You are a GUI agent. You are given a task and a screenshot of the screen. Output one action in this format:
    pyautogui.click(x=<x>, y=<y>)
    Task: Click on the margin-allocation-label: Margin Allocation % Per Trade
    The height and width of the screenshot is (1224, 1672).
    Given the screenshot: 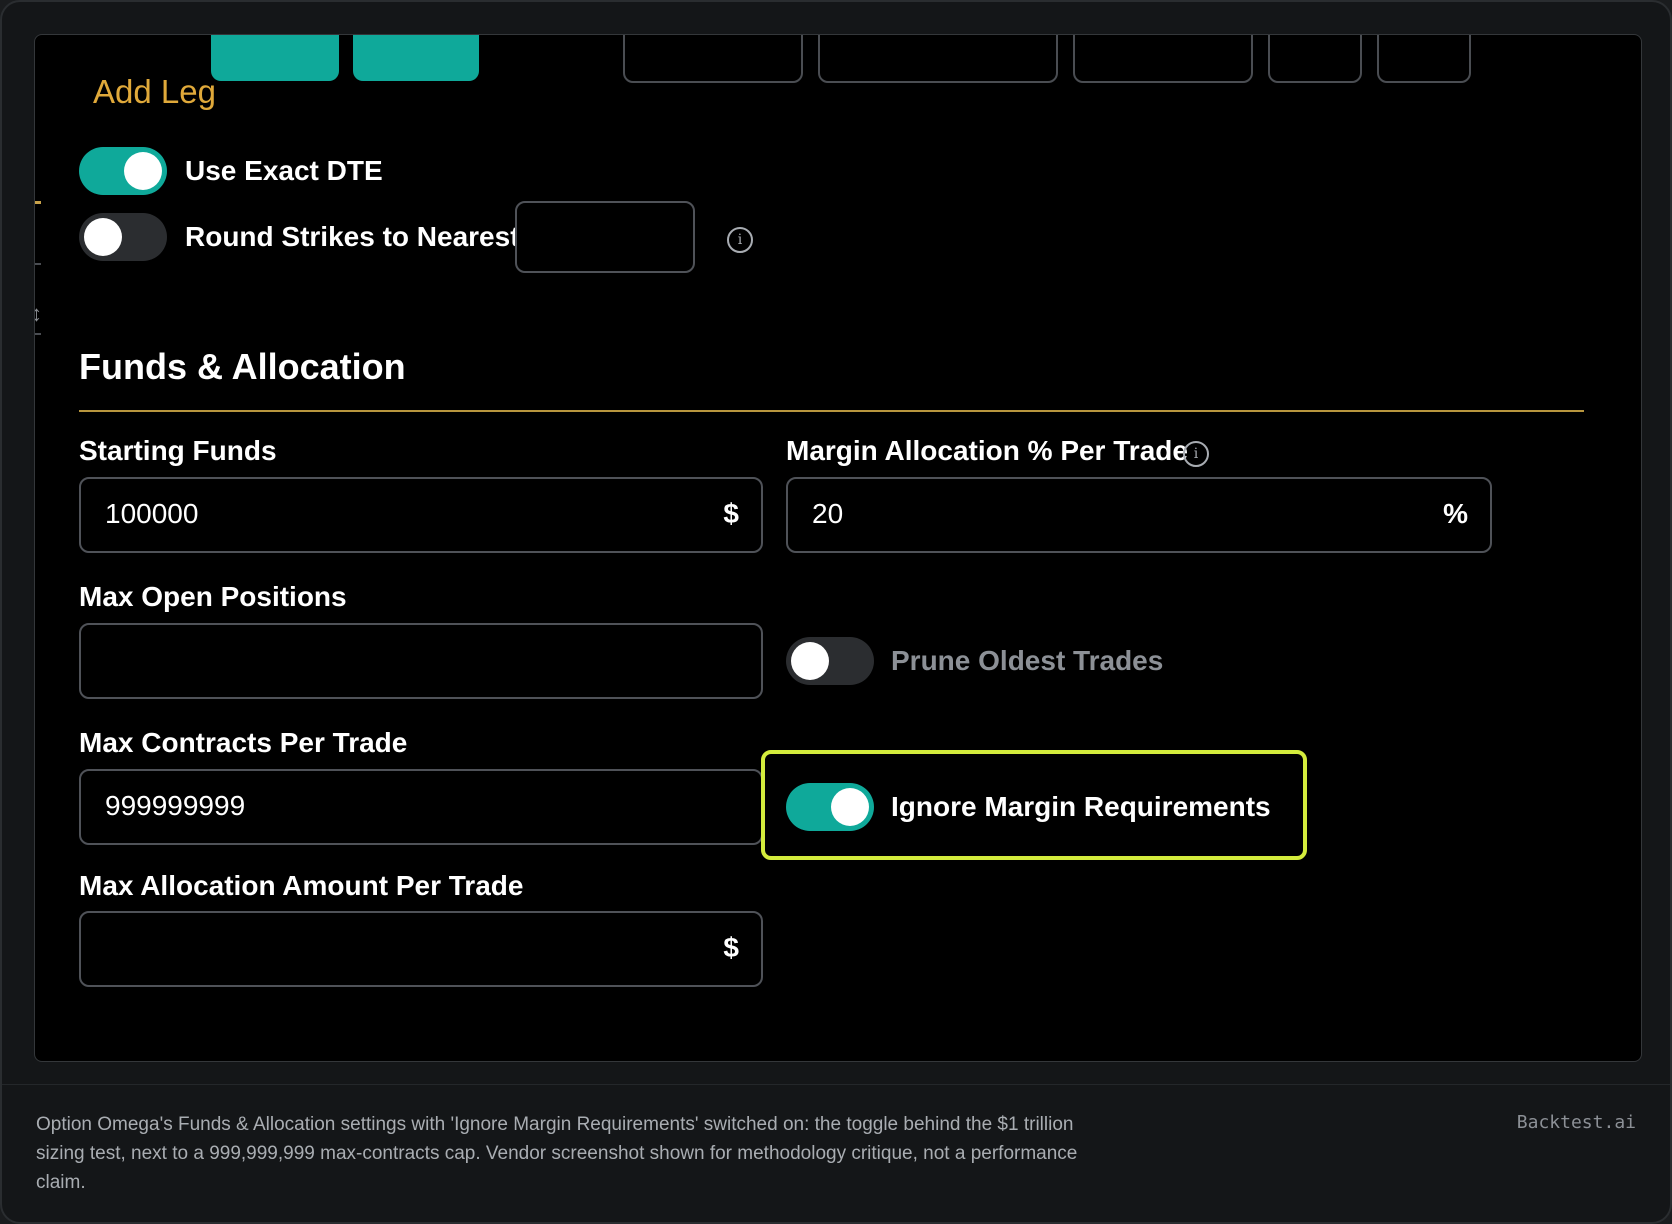 What is the action you would take?
    pyautogui.click(x=987, y=450)
    